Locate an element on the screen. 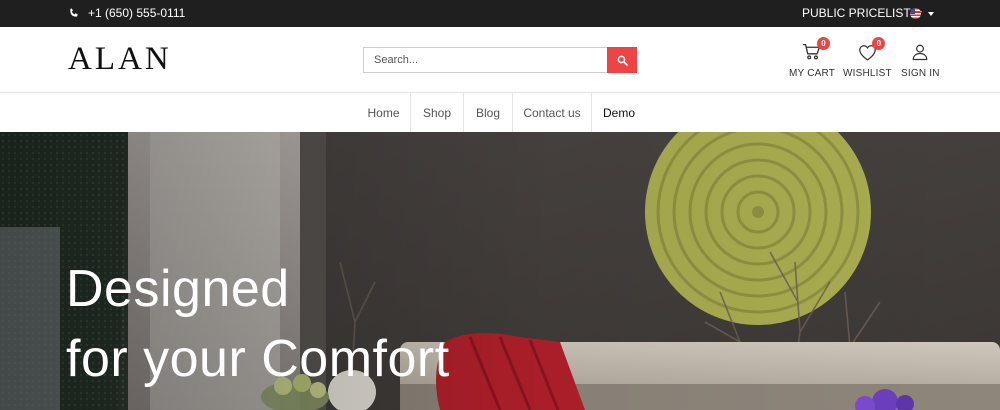 The image size is (1000, 410). pricelist-dropdown: PUBLIC PRICELIST is located at coordinates (862, 13).